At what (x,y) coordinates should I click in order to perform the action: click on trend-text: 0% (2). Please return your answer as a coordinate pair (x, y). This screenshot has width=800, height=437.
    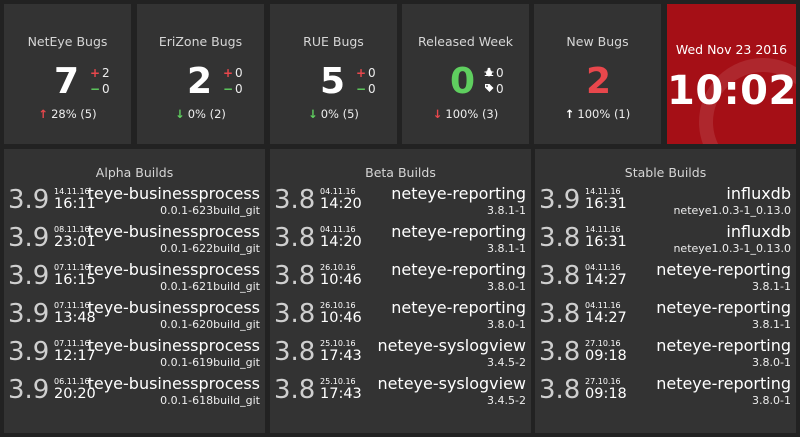
    Looking at the image, I should click on (206, 114).